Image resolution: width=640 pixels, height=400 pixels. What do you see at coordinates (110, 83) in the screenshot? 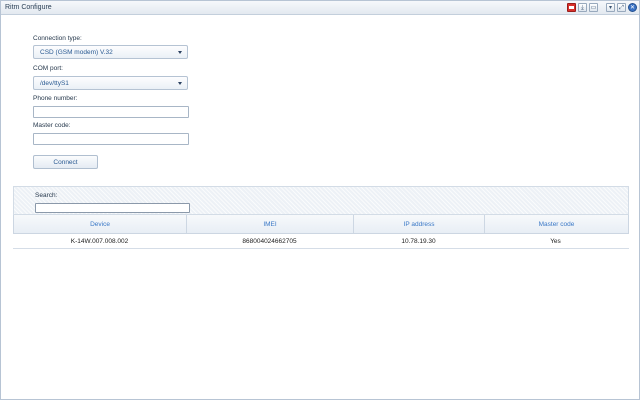
I see `com-port-select: /dev/ttyS1` at bounding box center [110, 83].